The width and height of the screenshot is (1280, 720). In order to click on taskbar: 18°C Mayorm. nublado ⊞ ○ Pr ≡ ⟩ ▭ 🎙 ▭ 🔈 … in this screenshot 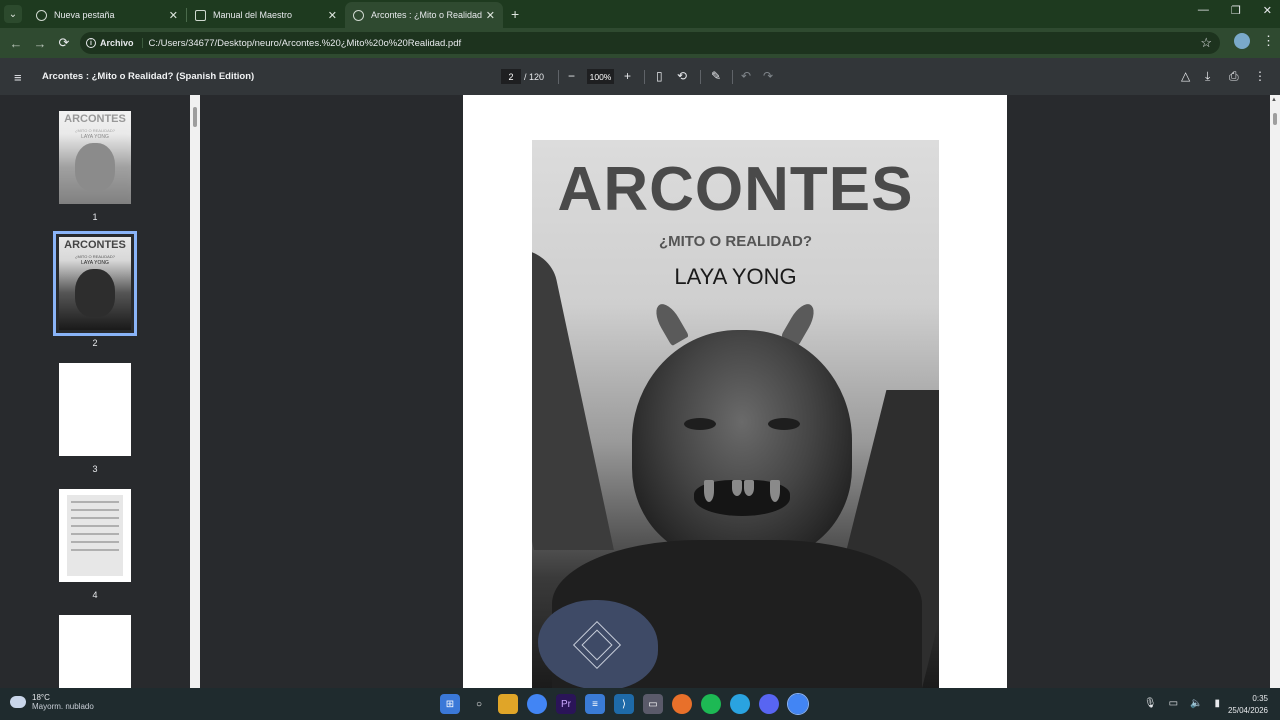, I will do `click(640, 704)`.